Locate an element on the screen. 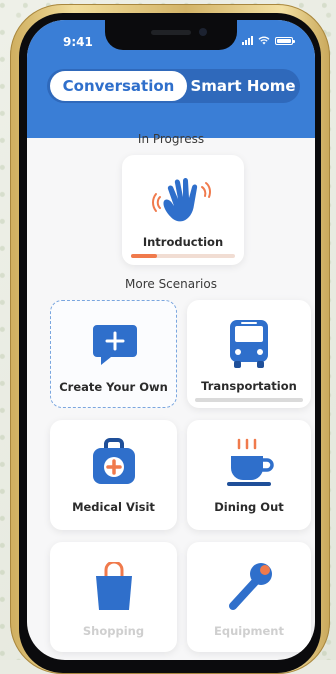  equipment-label: Equipment is located at coordinates (249, 631).